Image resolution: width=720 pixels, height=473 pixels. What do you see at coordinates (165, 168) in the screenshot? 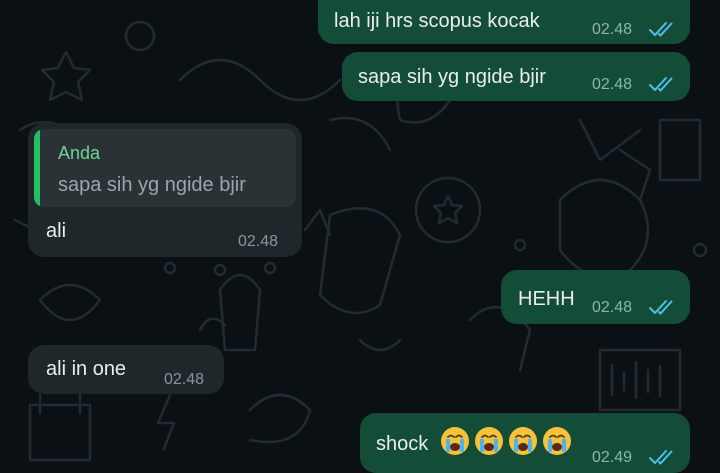
I see `reply-quote: Anda sapa sih yg ngide bjir` at bounding box center [165, 168].